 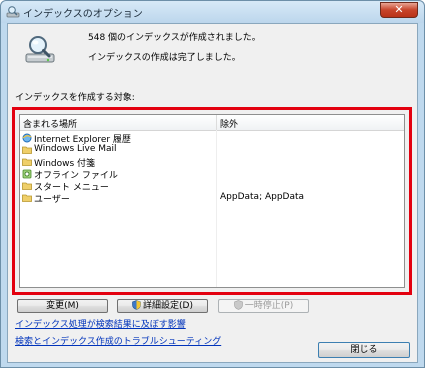 What do you see at coordinates (212, 174) in the screenshot?
I see `list-item: オフライン ファイル` at bounding box center [212, 174].